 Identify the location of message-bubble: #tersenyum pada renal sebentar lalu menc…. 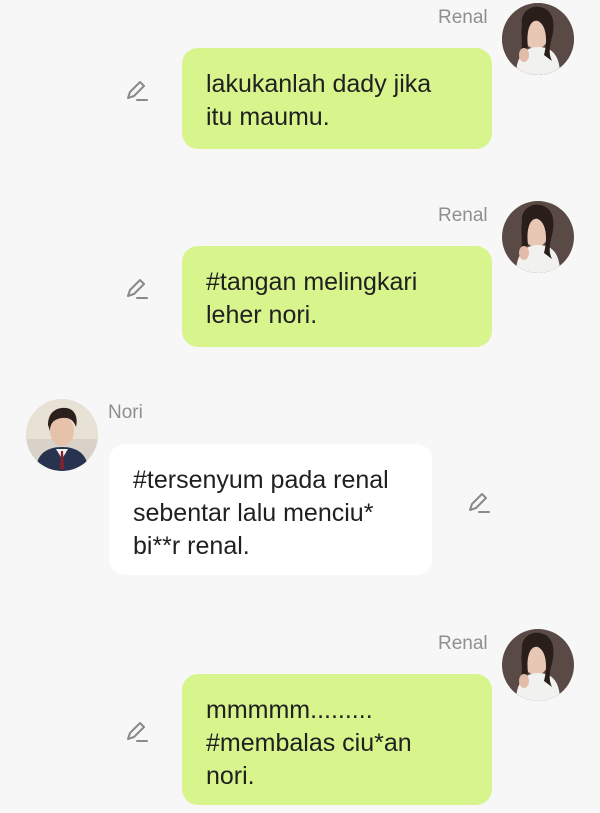
(270, 509).